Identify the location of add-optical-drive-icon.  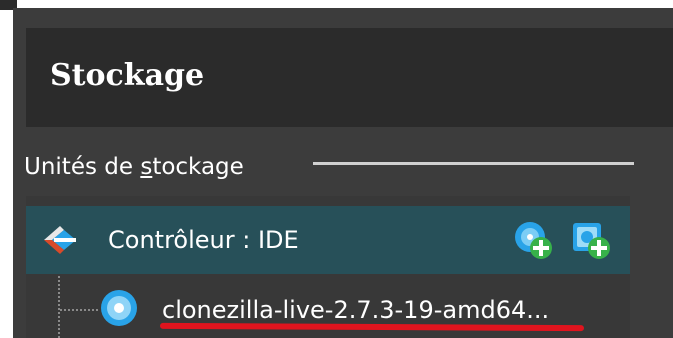
(533, 240).